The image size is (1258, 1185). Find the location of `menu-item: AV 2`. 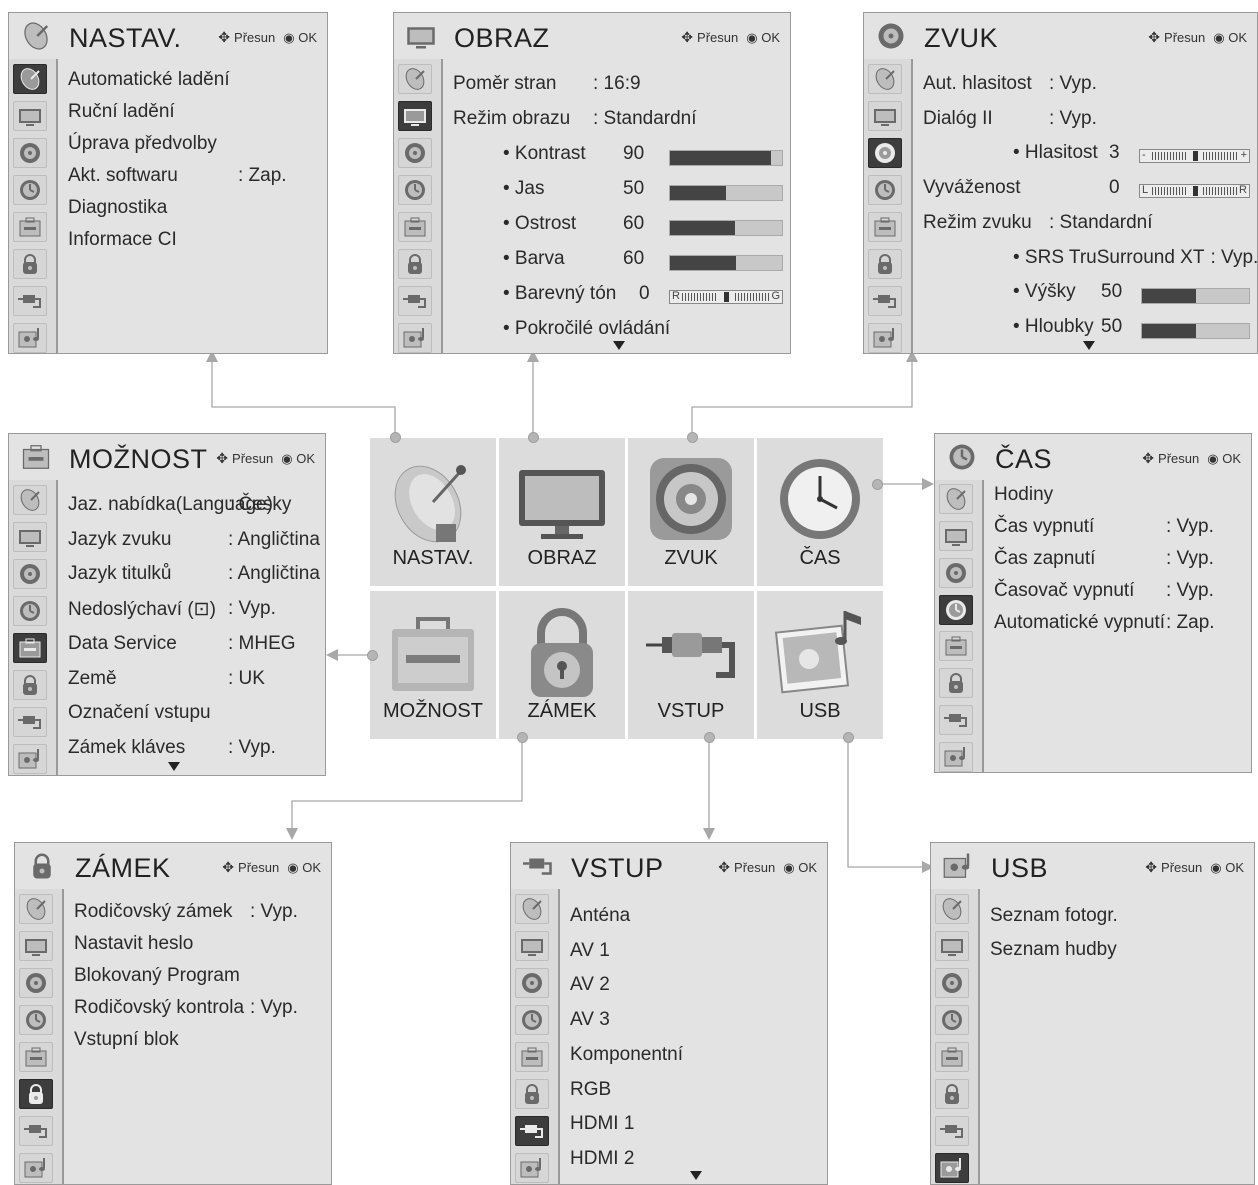

menu-item: AV 2 is located at coordinates (590, 985).